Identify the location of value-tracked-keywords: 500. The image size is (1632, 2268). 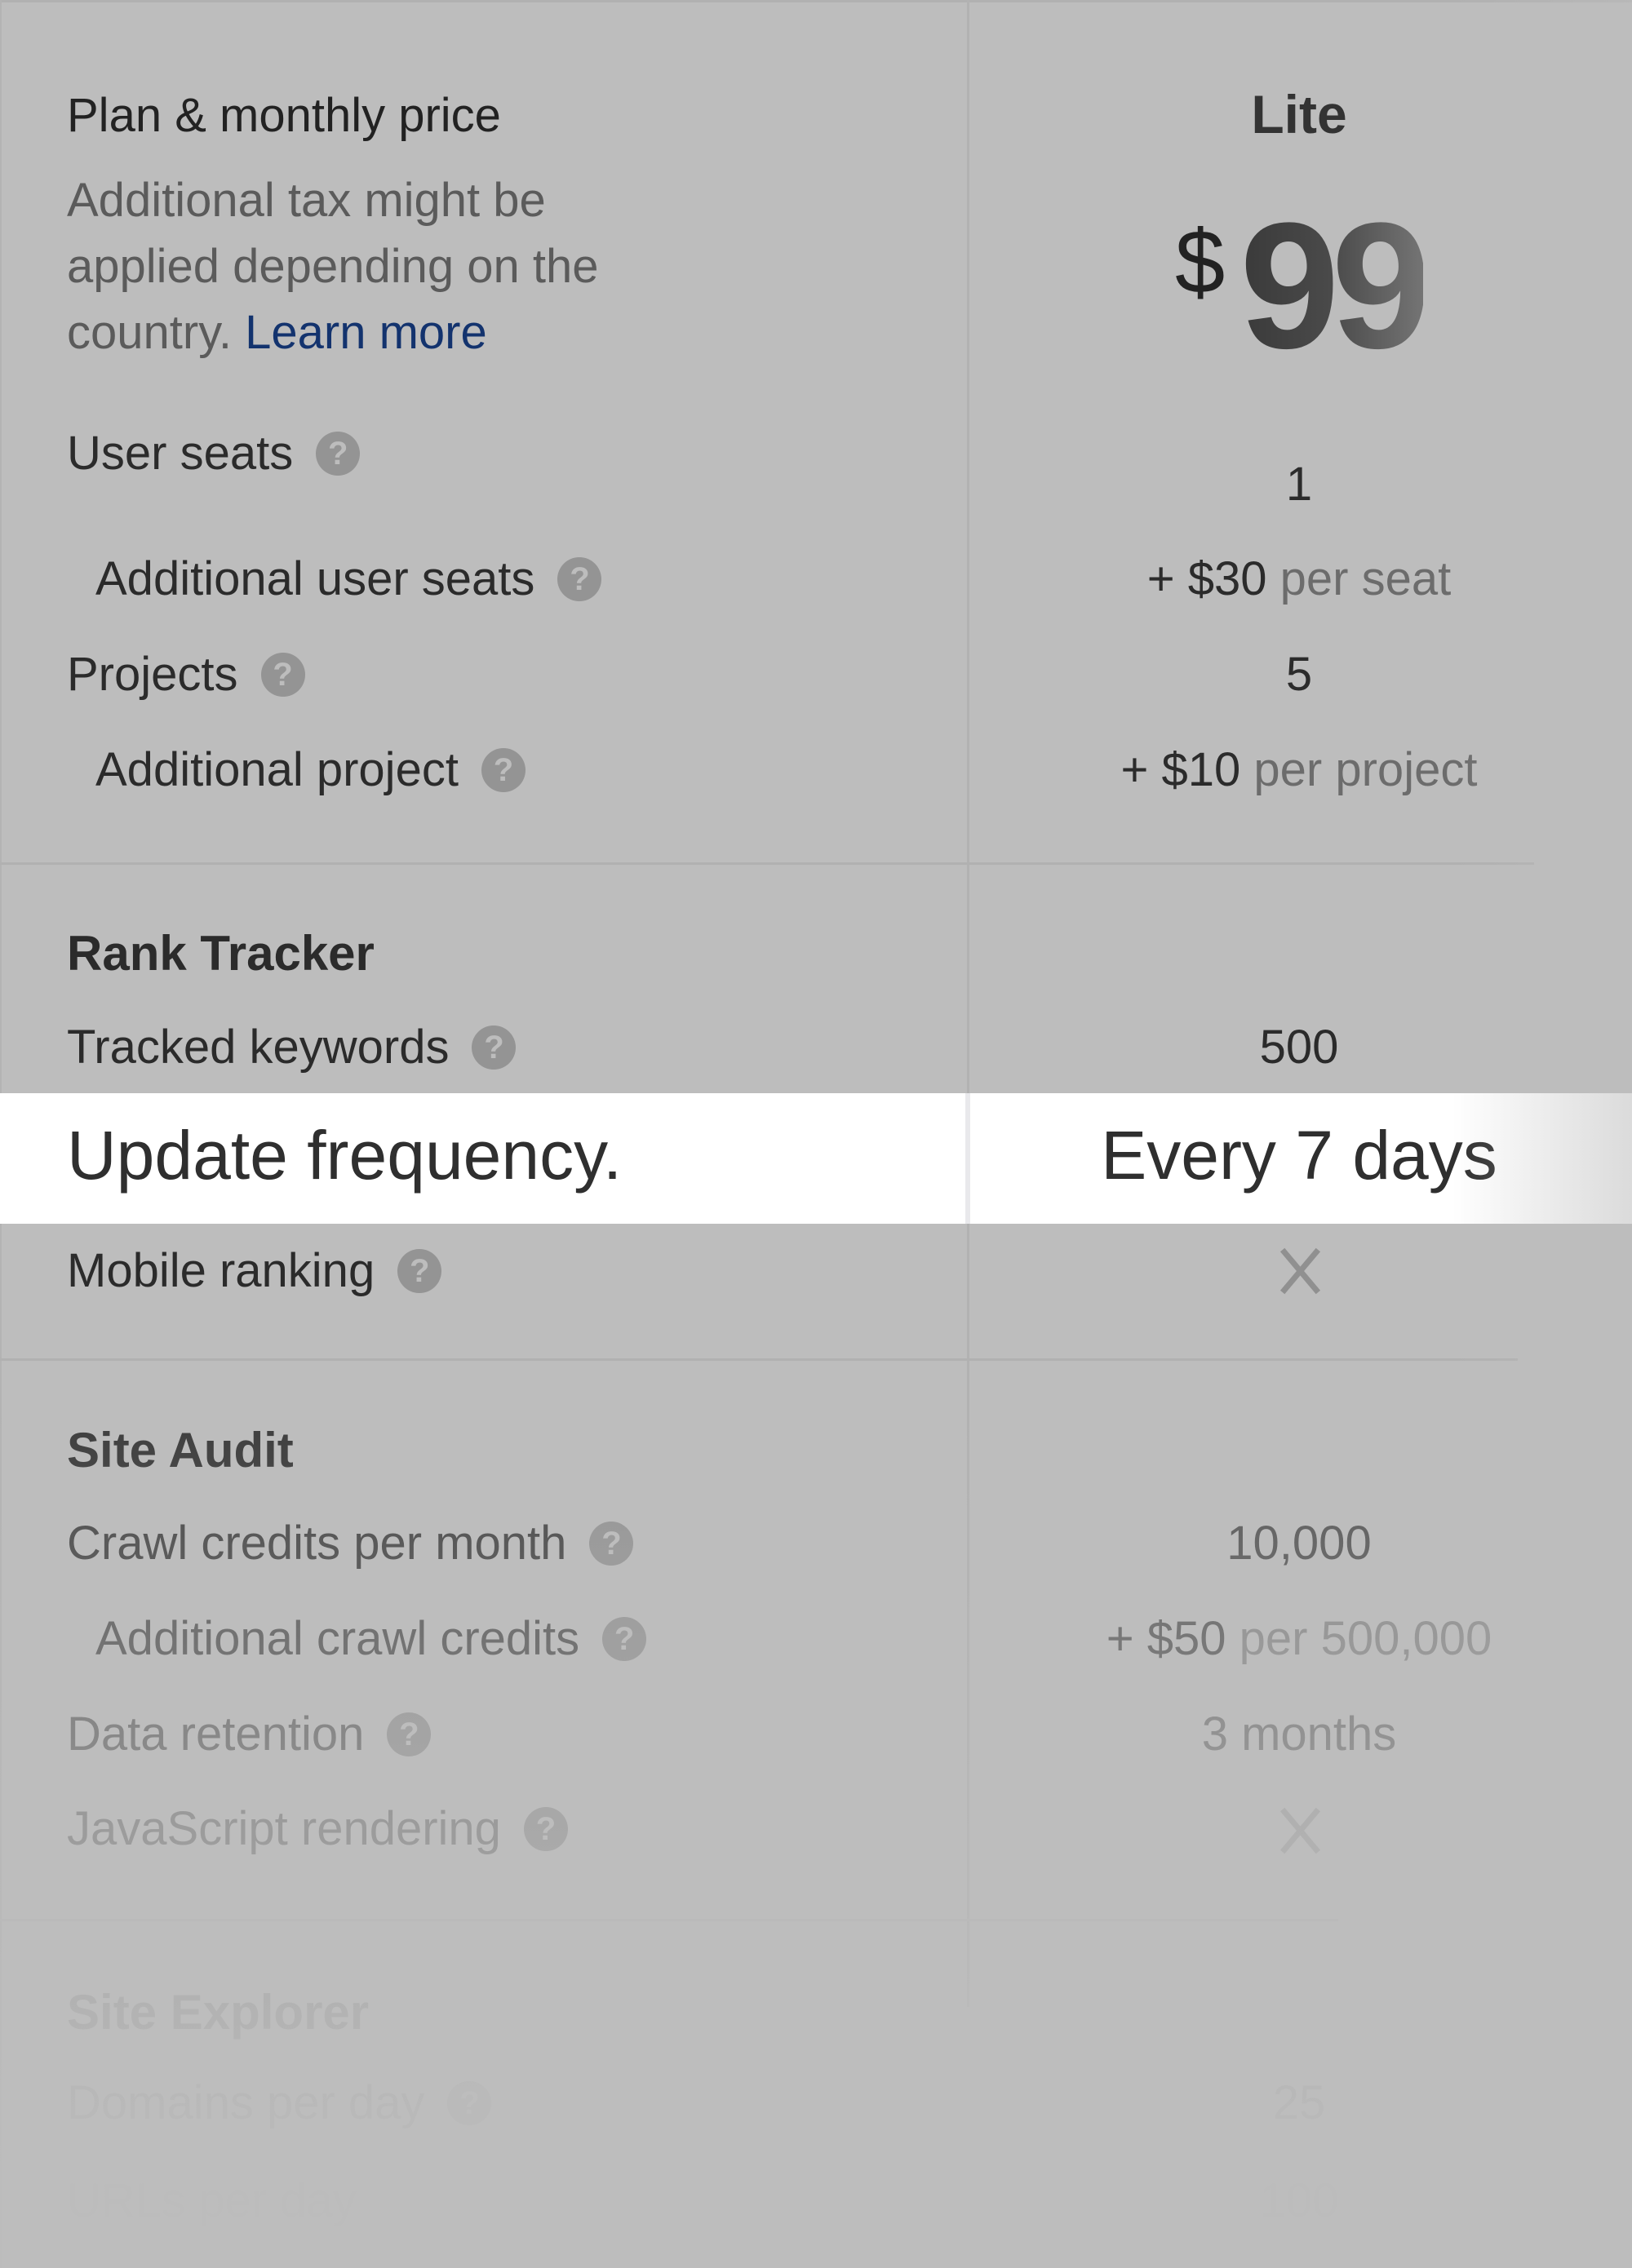
(1299, 1047).